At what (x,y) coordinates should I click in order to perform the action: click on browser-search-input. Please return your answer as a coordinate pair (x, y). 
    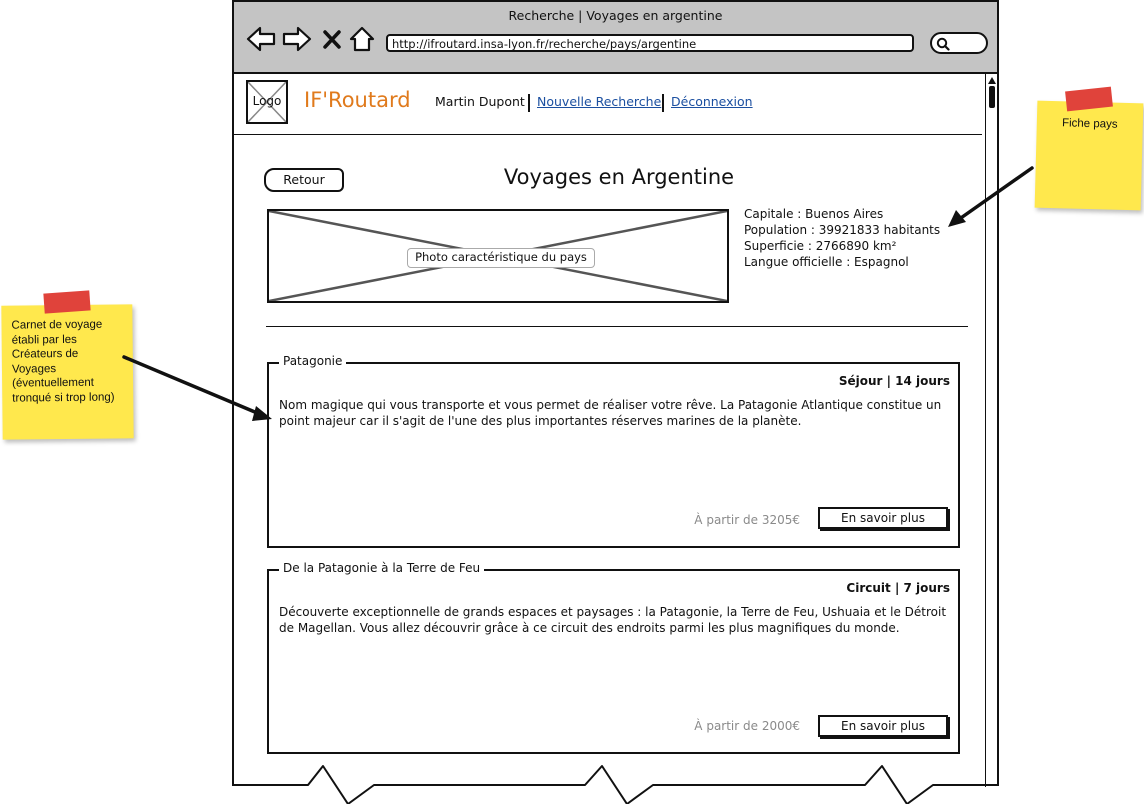
    Looking at the image, I should click on (959, 43).